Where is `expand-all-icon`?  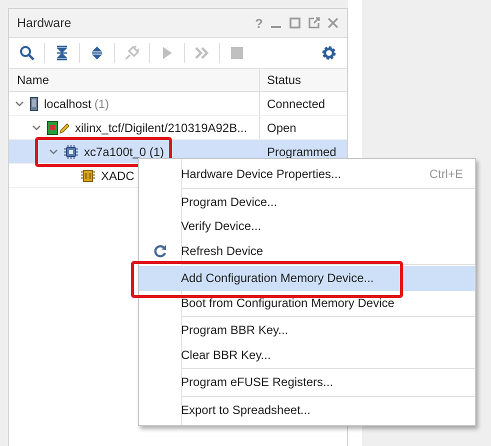 expand-all-icon is located at coordinates (97, 53).